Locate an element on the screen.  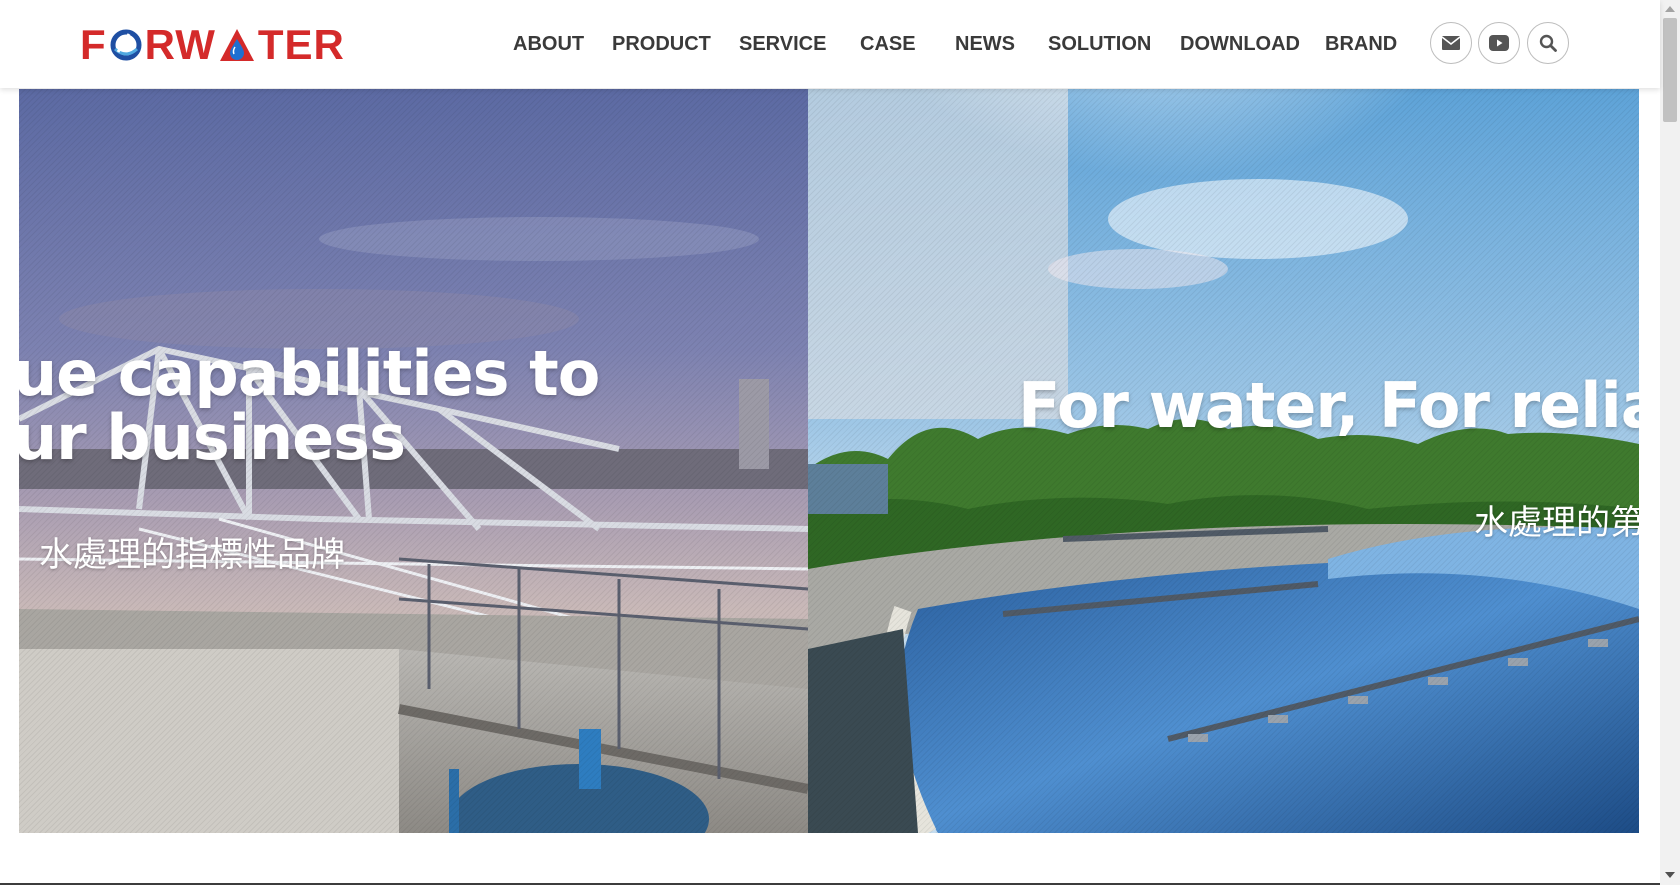
logo-letter-f: F is located at coordinates (93, 44).